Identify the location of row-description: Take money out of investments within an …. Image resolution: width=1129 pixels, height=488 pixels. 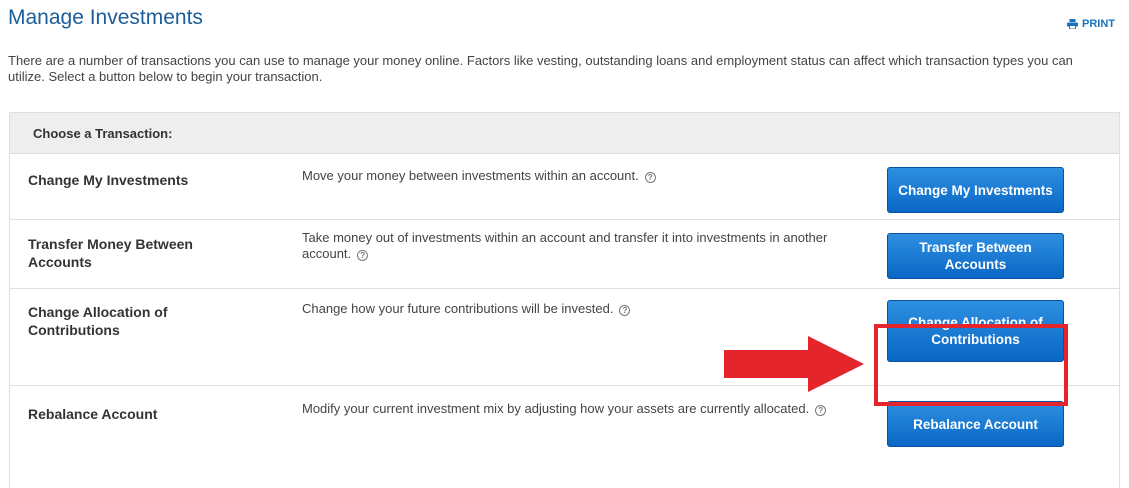
(567, 246).